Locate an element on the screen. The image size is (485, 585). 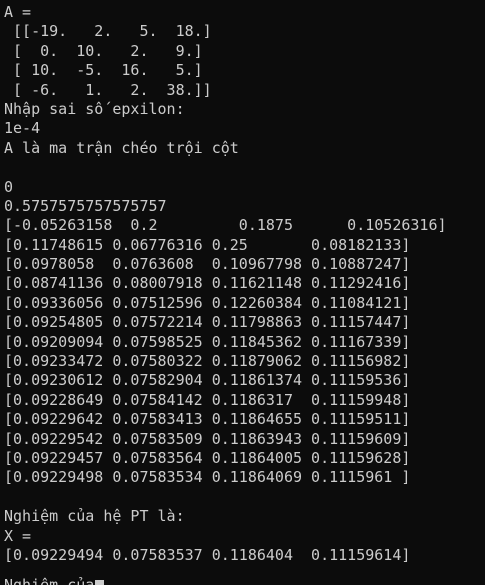
partial-output-line: Nghiệm của is located at coordinates (54, 580).